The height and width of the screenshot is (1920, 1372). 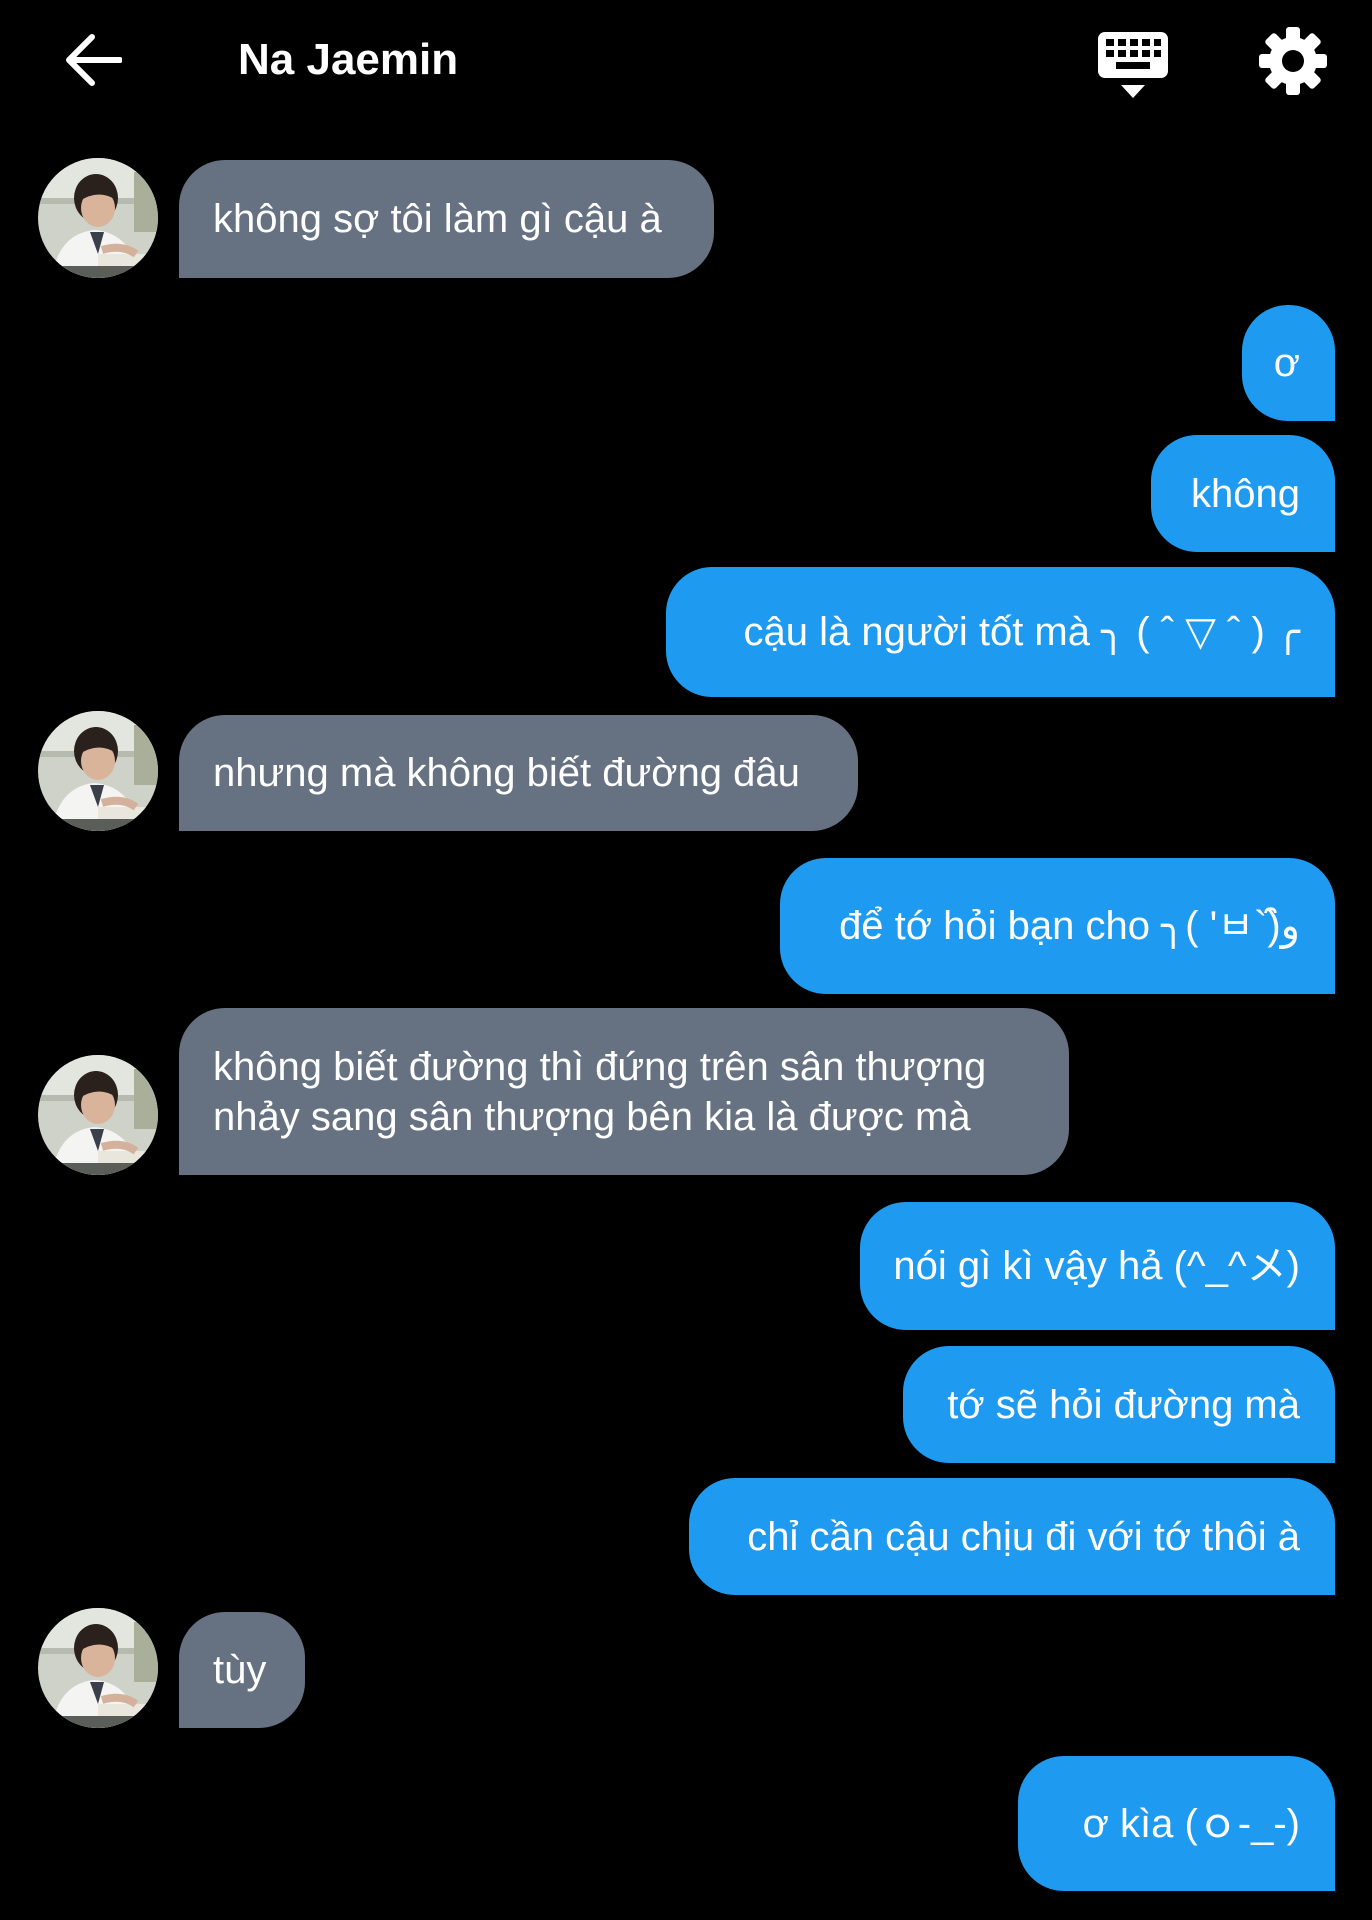 What do you see at coordinates (686, 65) in the screenshot?
I see `top-bar: Na Jaemin` at bounding box center [686, 65].